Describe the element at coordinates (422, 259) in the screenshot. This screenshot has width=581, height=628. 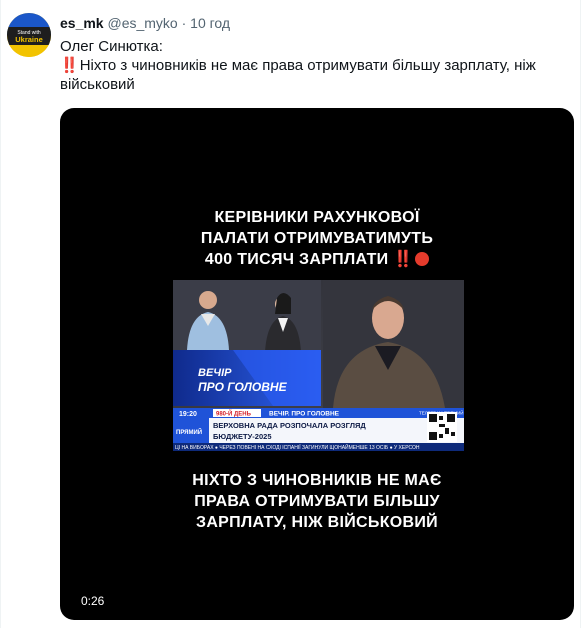
I see `angry-face-icon` at that location.